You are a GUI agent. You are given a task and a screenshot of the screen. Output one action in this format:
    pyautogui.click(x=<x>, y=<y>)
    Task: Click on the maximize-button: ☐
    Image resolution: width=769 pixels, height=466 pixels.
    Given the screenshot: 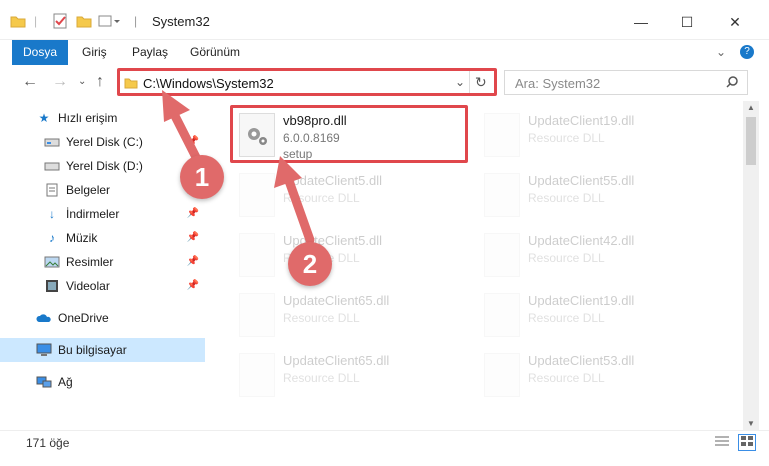 What is the action you would take?
    pyautogui.click(x=687, y=22)
    